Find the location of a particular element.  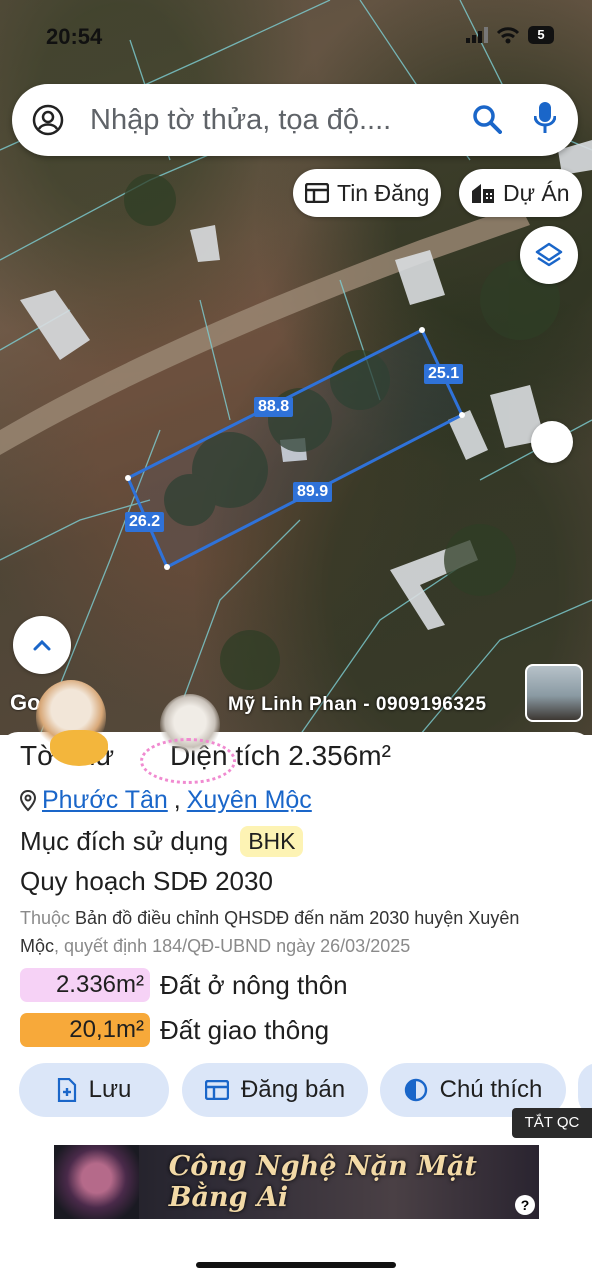

projects-chip: Dự Án is located at coordinates (520, 193).